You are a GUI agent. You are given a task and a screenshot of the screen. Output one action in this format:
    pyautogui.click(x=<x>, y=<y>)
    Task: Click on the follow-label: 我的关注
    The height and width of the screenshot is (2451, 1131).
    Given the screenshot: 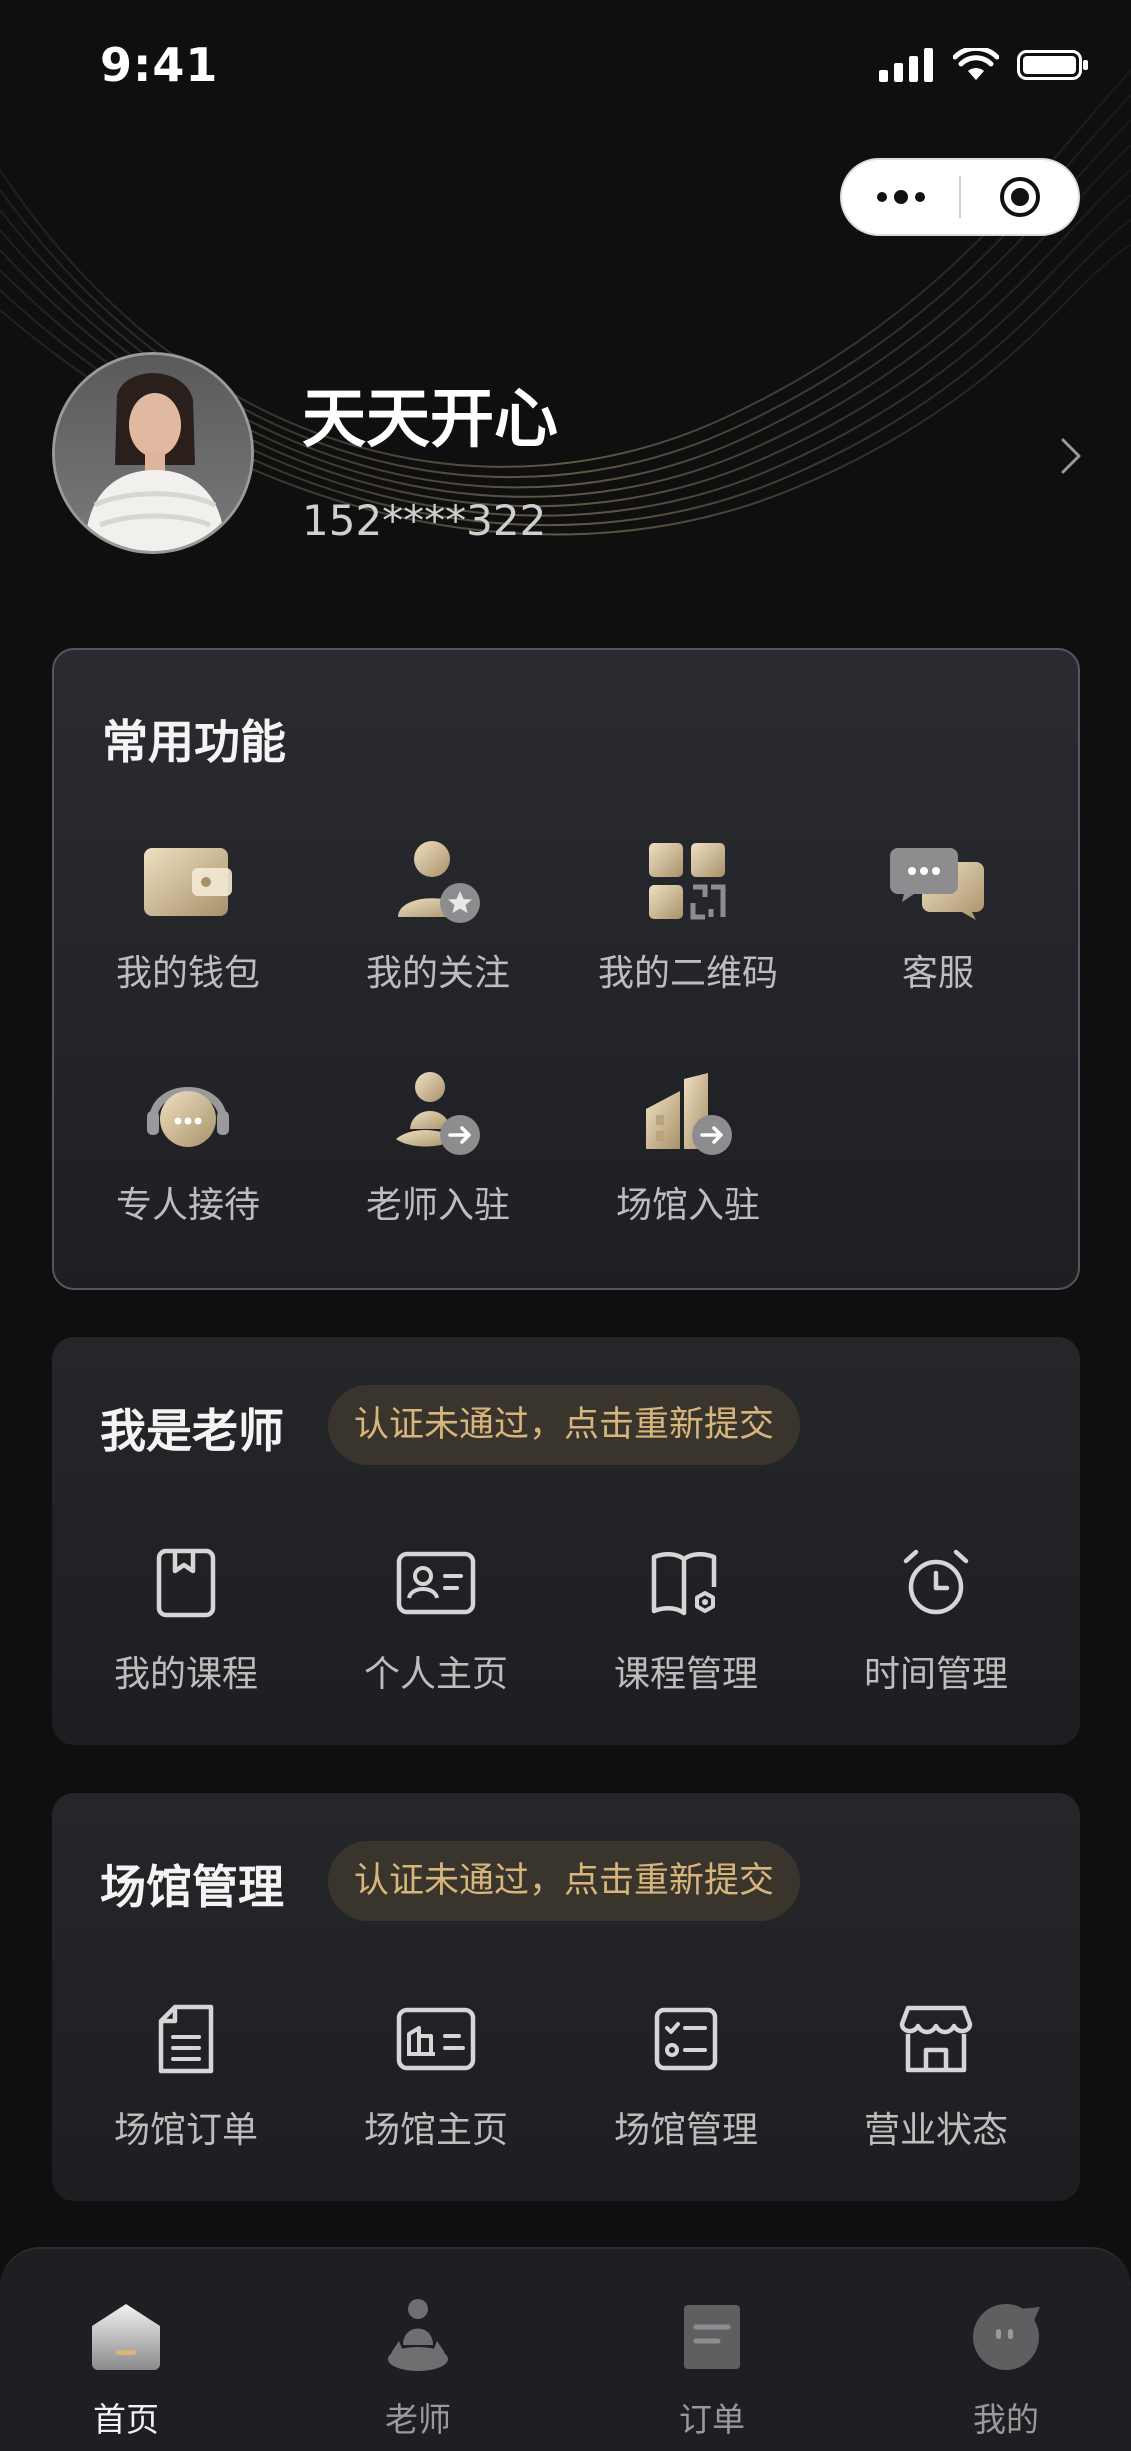 What is the action you would take?
    pyautogui.click(x=437, y=973)
    